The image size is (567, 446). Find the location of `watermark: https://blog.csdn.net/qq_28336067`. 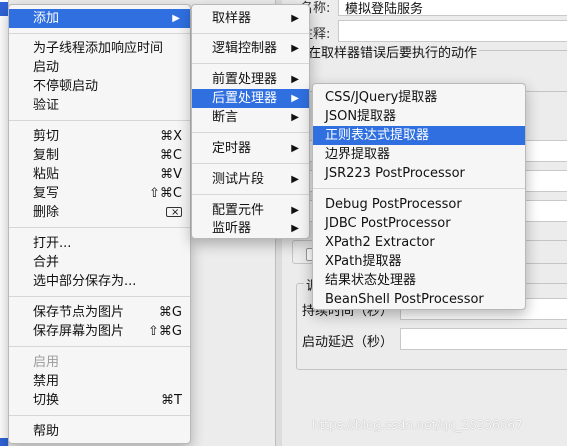

watermark: https://blog.csdn.net/qq_28336067 is located at coordinates (417, 425).